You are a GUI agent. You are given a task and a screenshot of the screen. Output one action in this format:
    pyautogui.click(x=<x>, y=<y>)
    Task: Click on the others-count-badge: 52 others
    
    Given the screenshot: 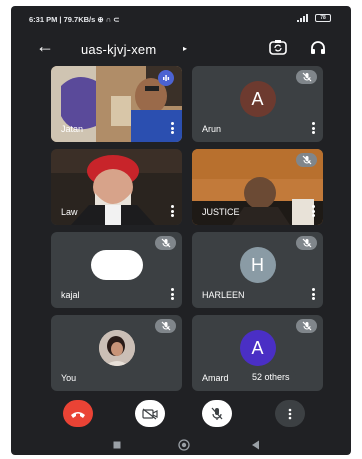 What is the action you would take?
    pyautogui.click(x=271, y=377)
    